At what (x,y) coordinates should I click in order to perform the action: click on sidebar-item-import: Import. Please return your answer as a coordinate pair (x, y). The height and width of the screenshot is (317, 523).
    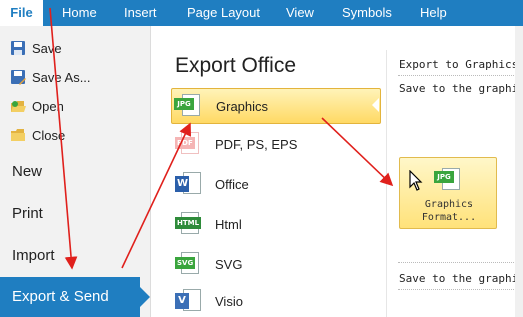
    Looking at the image, I should click on (33, 255).